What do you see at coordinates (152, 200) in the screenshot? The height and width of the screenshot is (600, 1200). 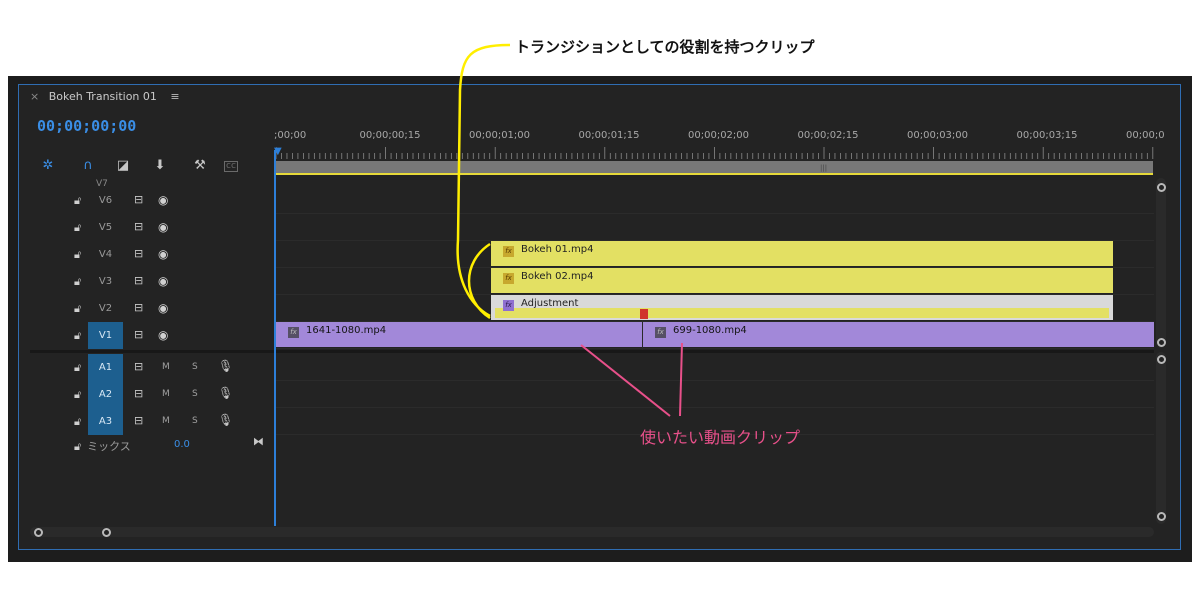 I see `track-header: 🔓︎ V6 ⊟ ◉` at bounding box center [152, 200].